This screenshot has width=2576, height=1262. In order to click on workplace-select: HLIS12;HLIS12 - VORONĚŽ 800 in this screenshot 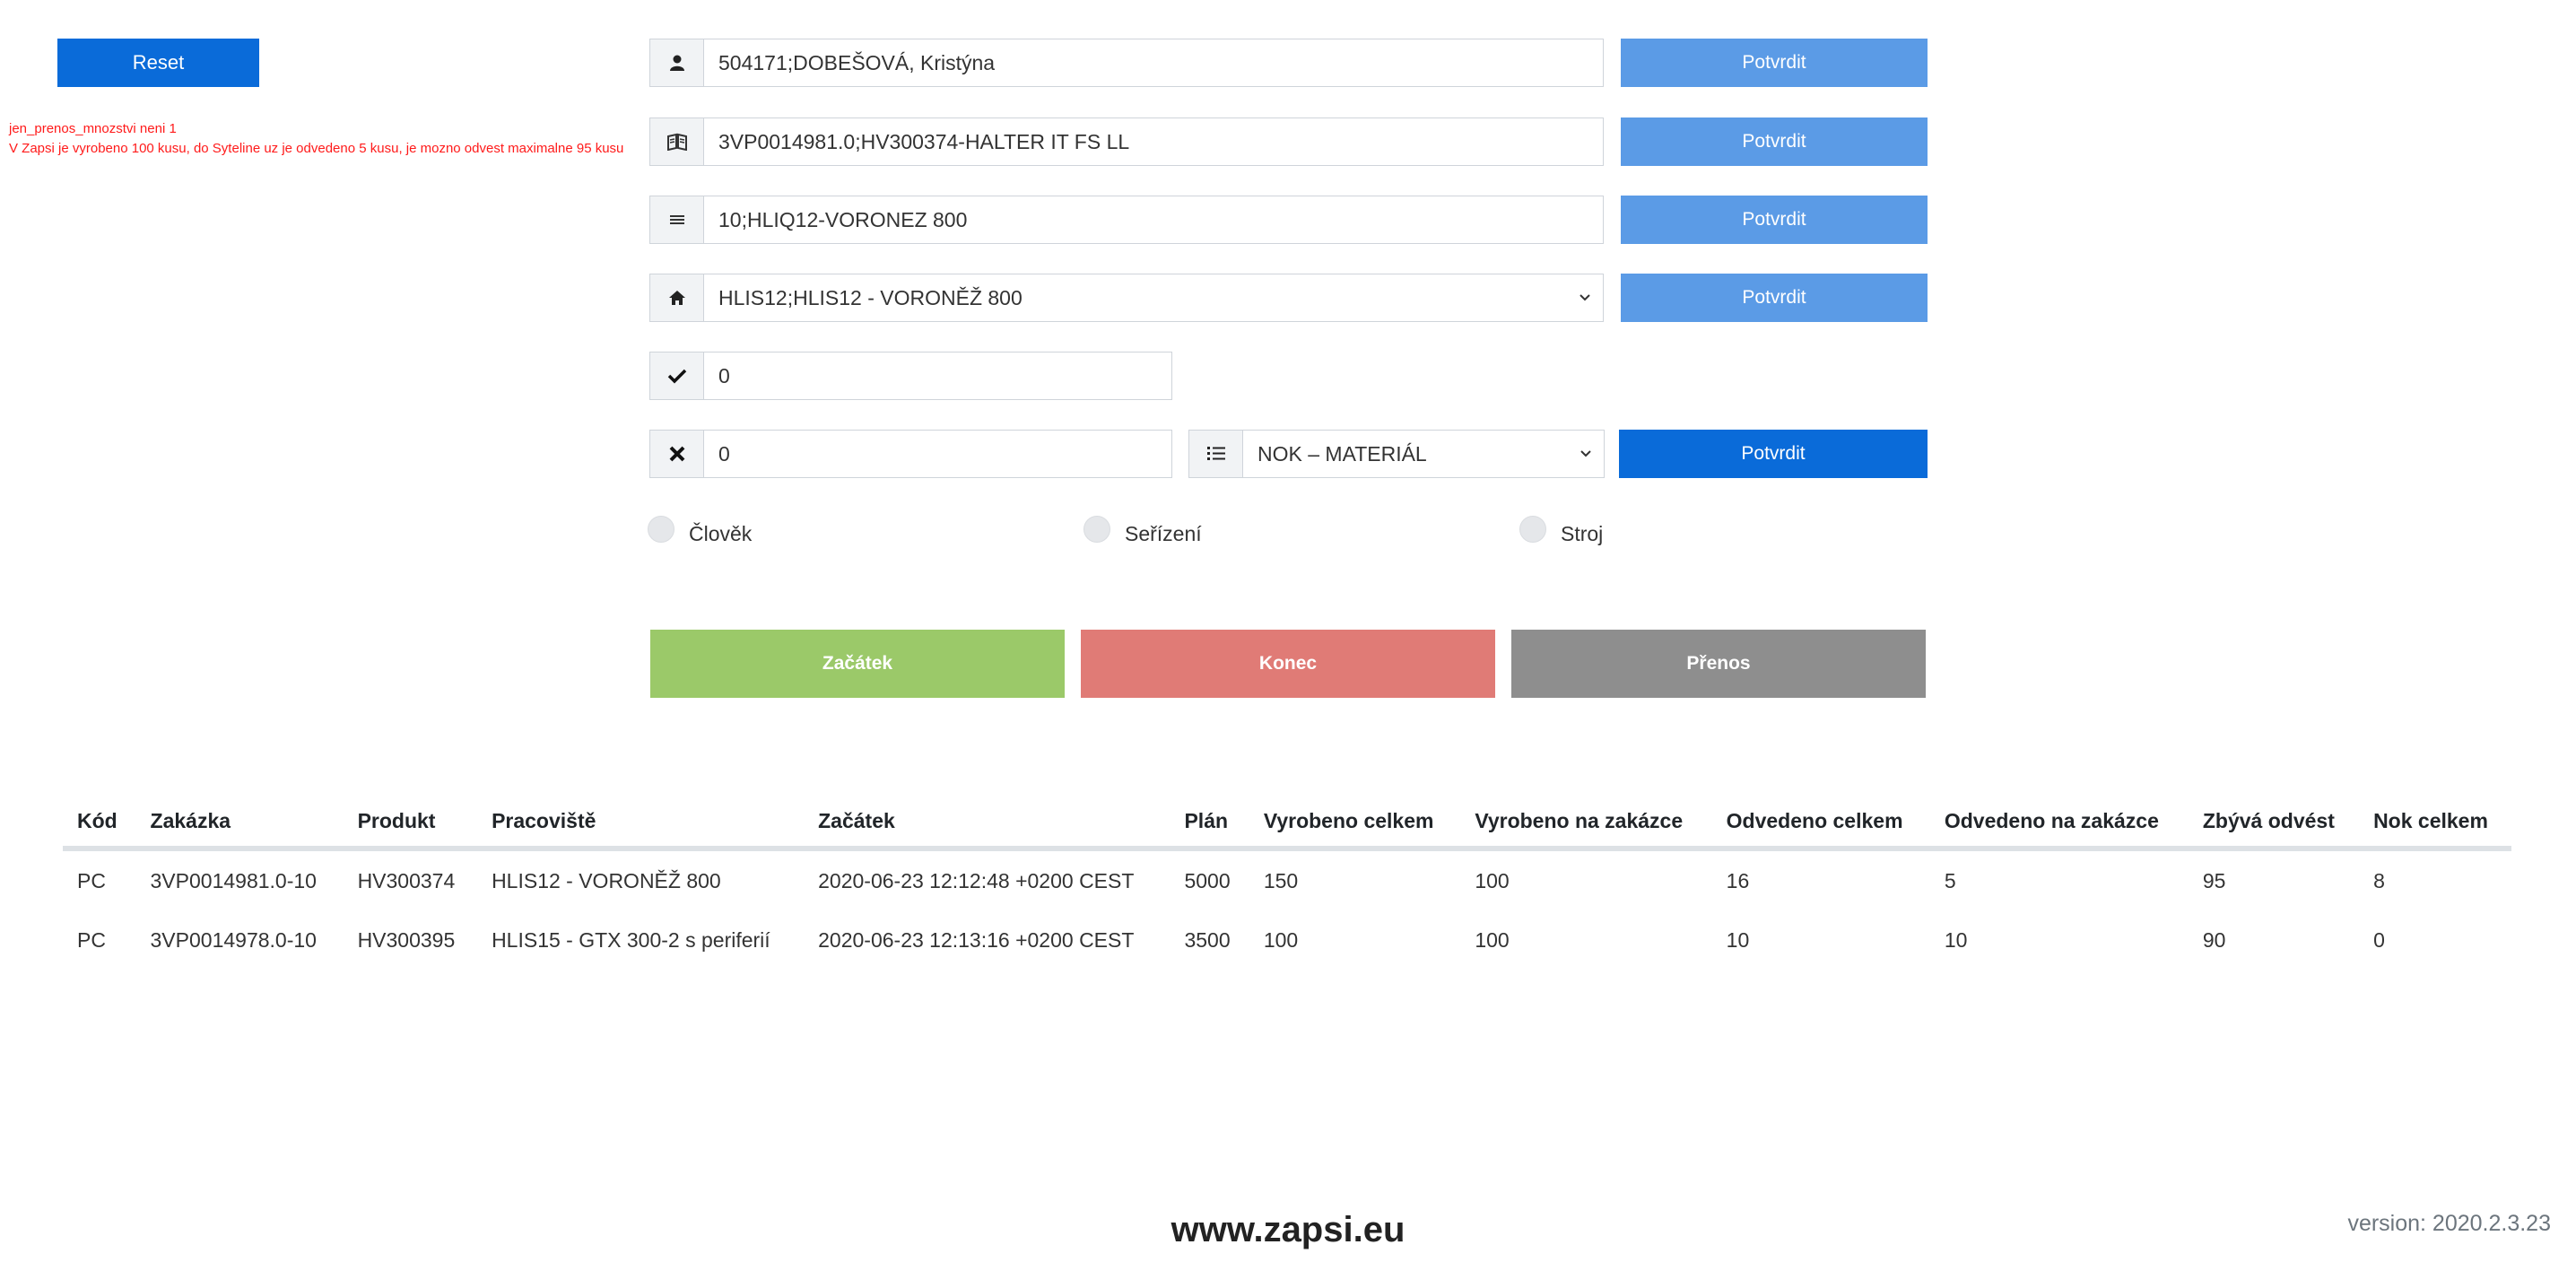, I will do `click(1126, 298)`.